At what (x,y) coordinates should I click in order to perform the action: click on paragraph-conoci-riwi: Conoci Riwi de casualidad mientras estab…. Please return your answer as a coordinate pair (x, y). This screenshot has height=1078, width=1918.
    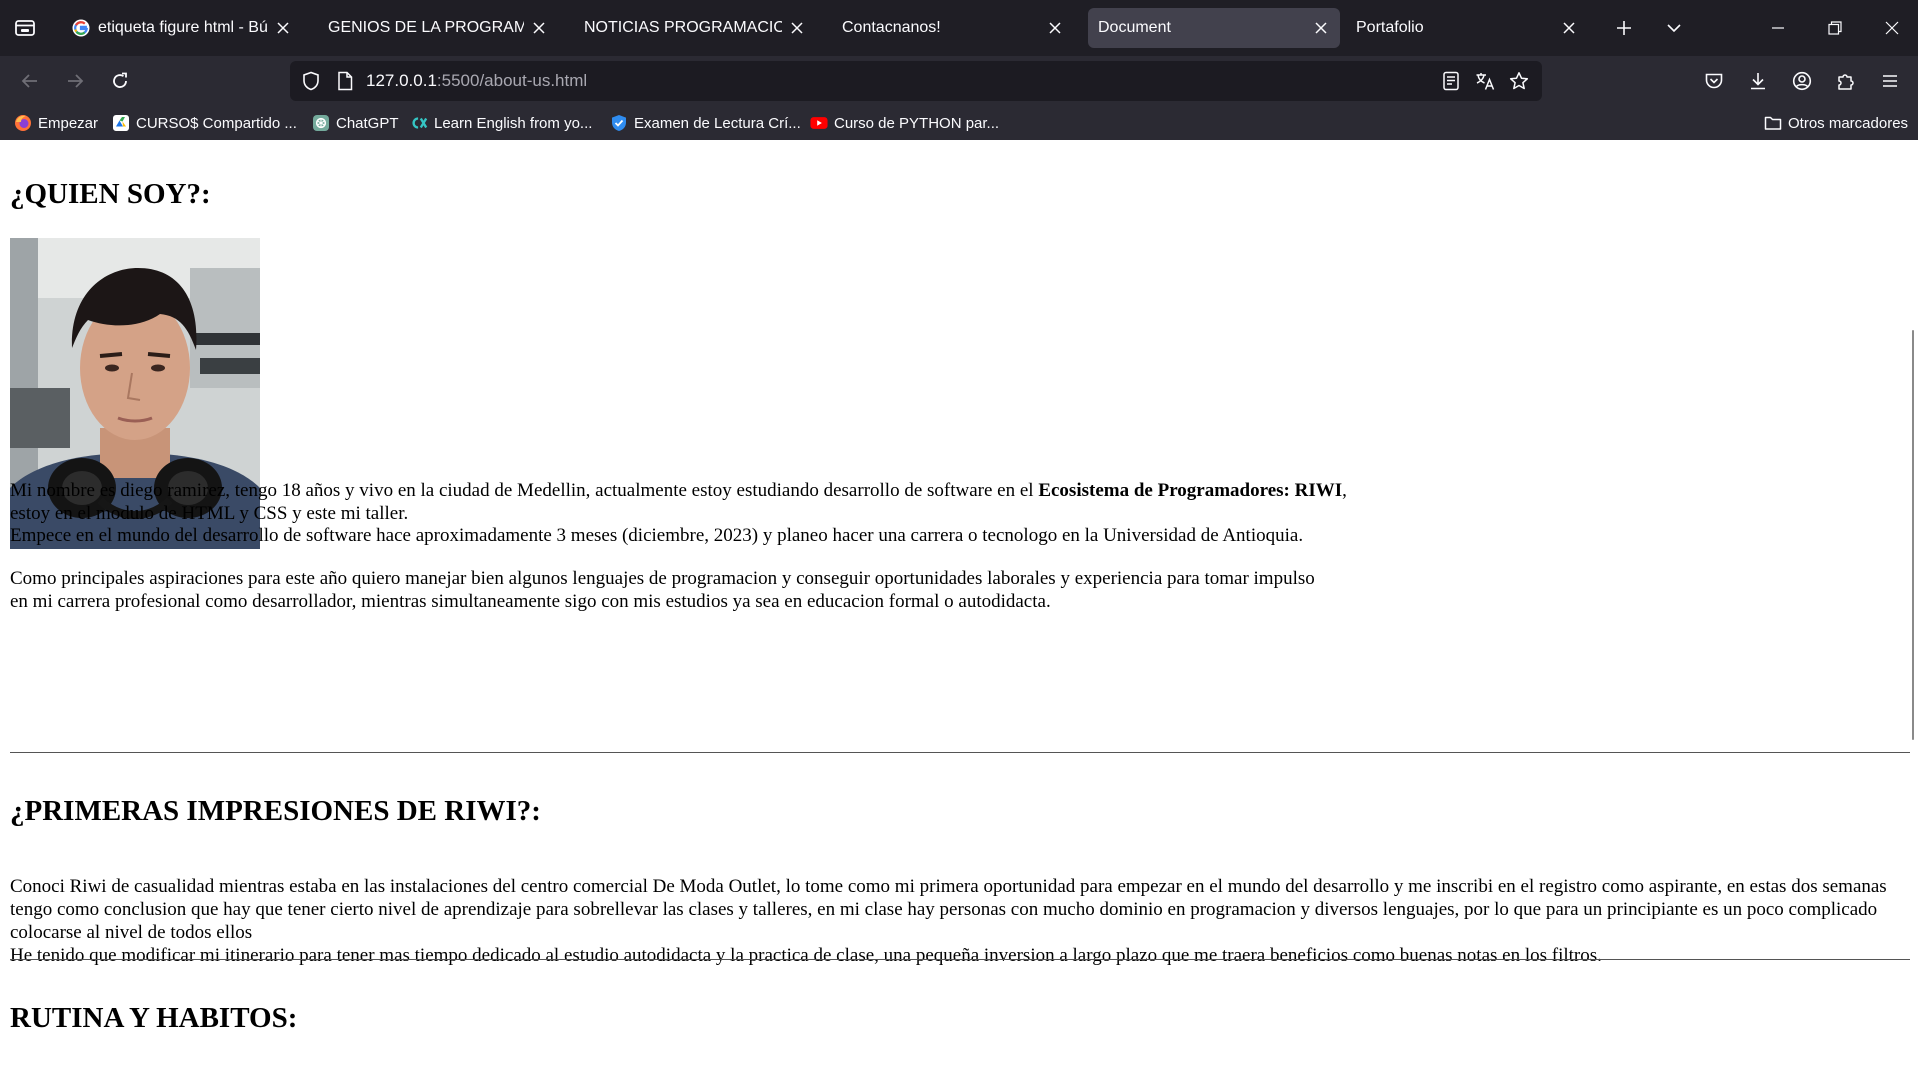
    Looking at the image, I should click on (948, 909).